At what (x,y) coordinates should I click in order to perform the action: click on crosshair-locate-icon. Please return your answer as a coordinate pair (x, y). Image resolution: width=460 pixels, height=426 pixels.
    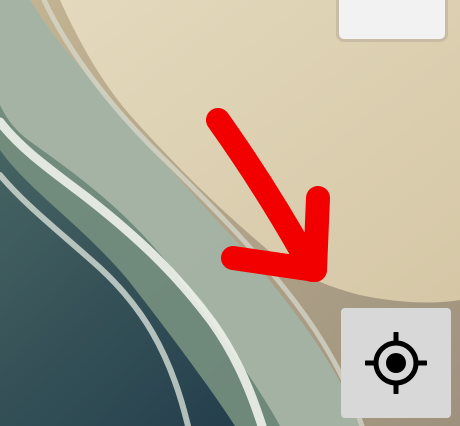
    Looking at the image, I should click on (396, 363).